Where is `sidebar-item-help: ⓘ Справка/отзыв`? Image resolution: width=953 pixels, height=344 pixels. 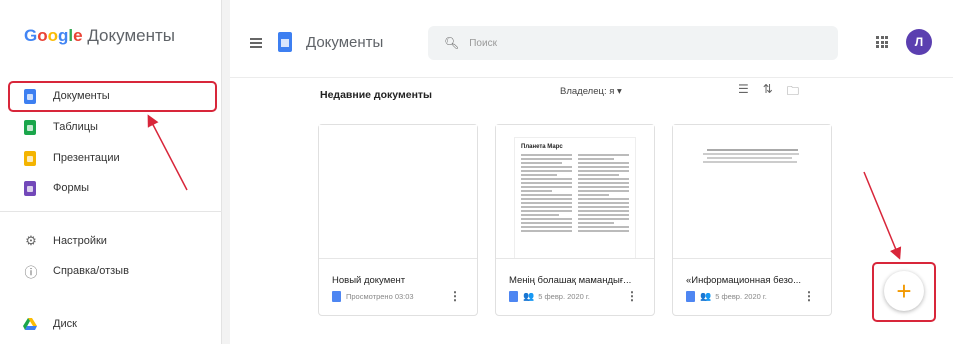
sidebar-item-help: ⓘ Справка/отзыв is located at coordinates (111, 271).